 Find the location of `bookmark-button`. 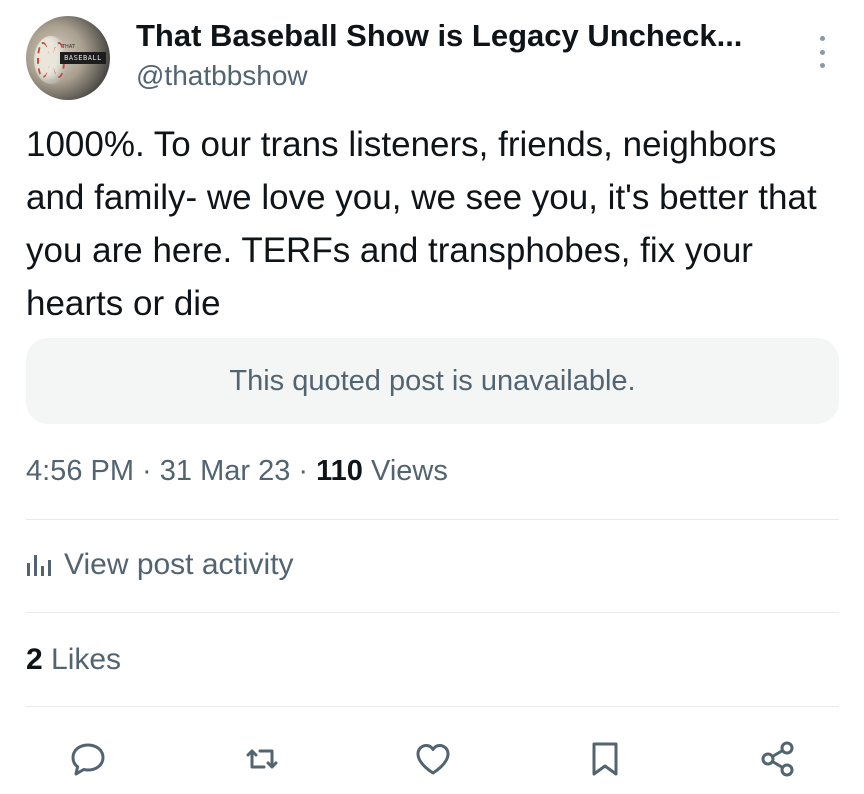

bookmark-button is located at coordinates (605, 759).